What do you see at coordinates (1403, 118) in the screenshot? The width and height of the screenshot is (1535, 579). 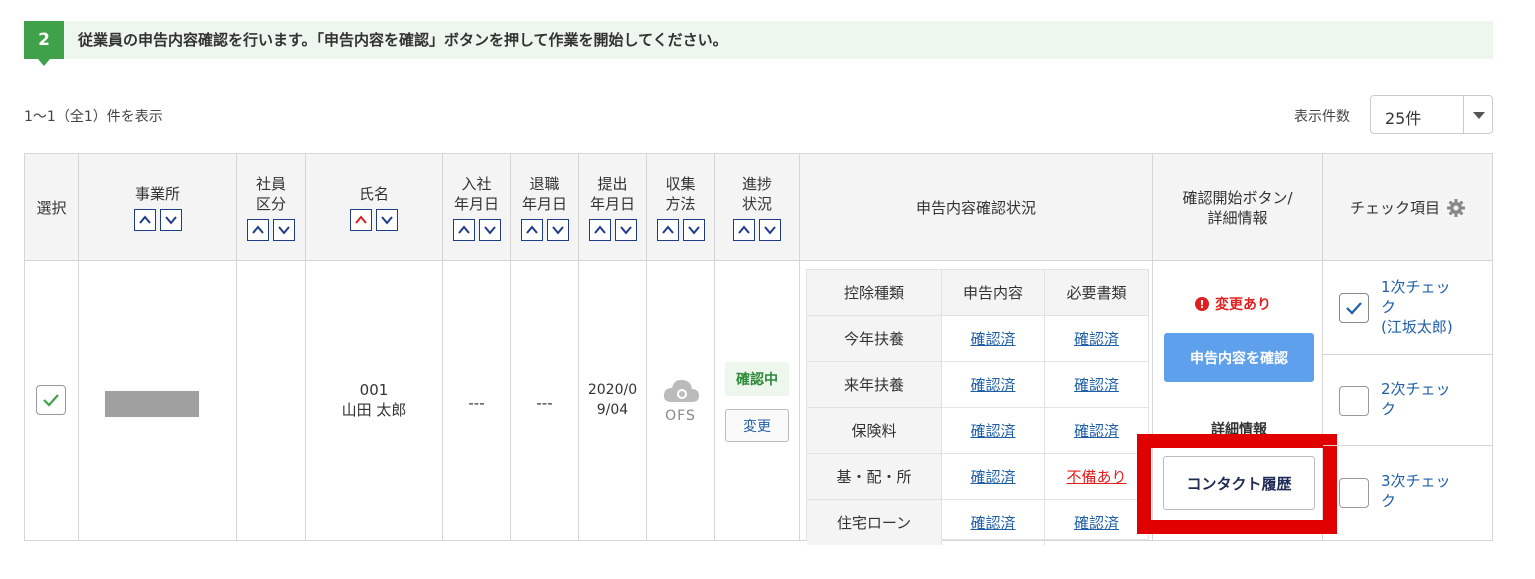 I see `per-page-value: 25件` at bounding box center [1403, 118].